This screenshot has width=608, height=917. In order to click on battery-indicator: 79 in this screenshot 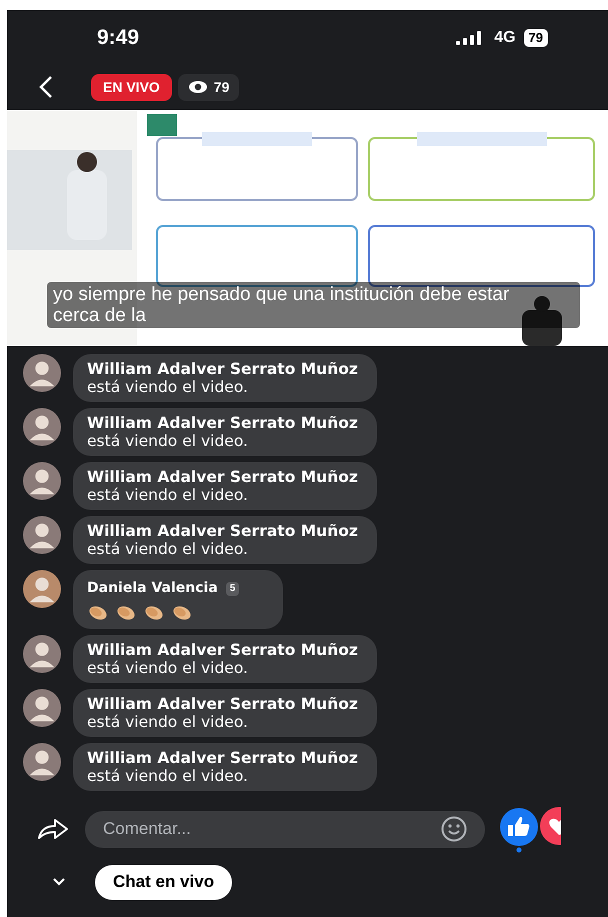, I will do `click(536, 38)`.